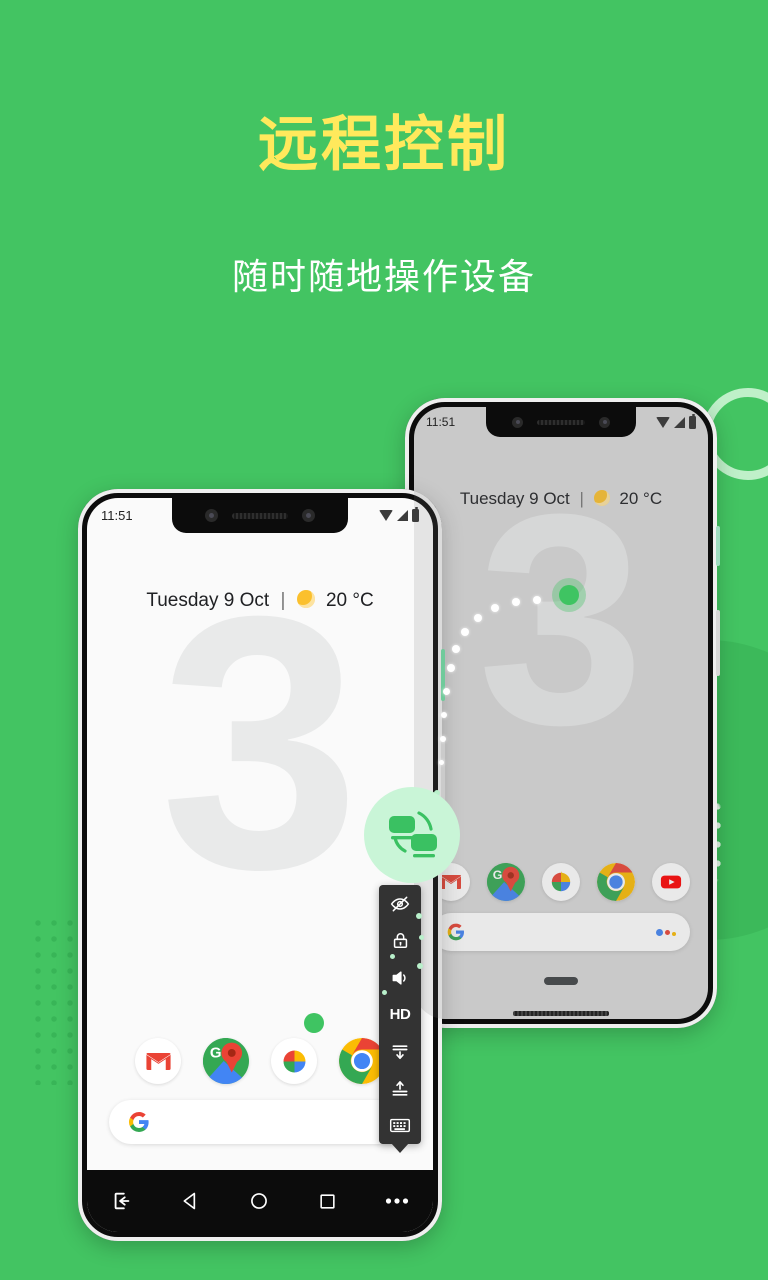 The image size is (768, 1280). What do you see at coordinates (400, 903) in the screenshot?
I see `toolbar-privacy-screen-button` at bounding box center [400, 903].